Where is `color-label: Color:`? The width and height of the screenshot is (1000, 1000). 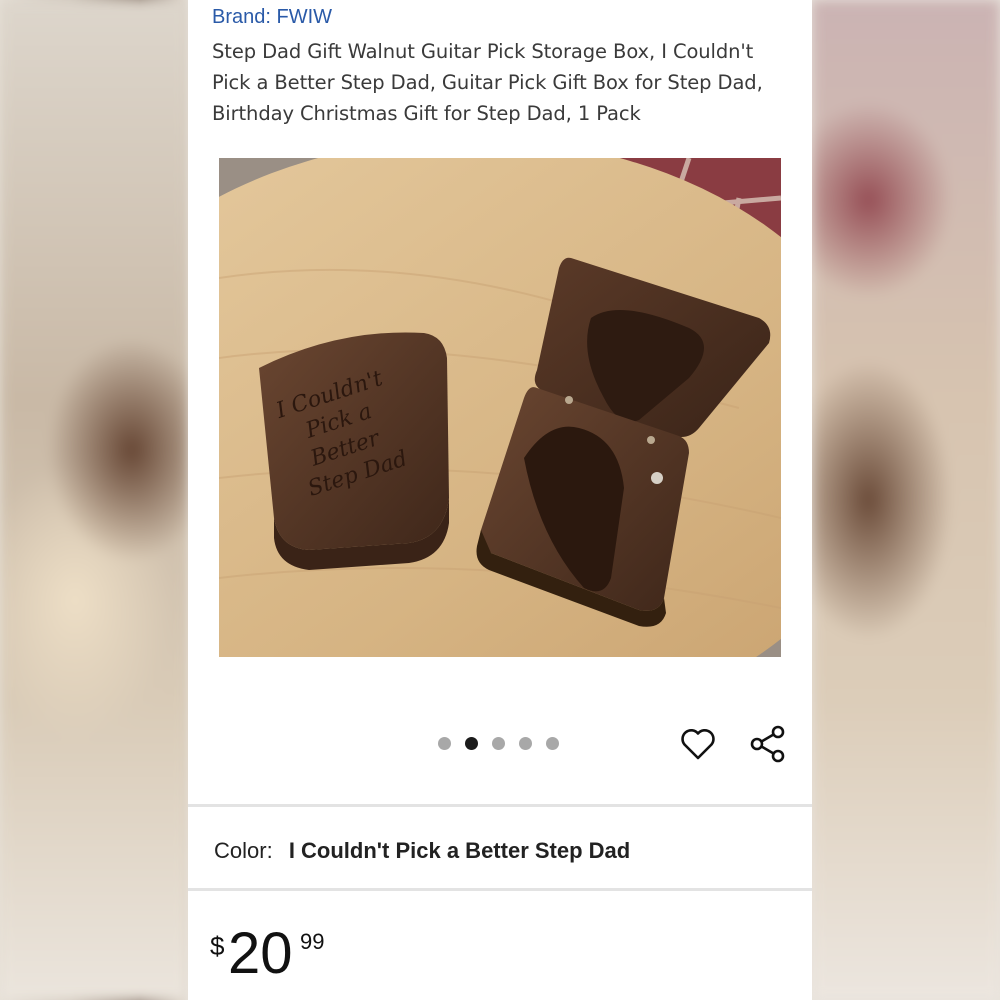
color-label: Color: is located at coordinates (243, 850).